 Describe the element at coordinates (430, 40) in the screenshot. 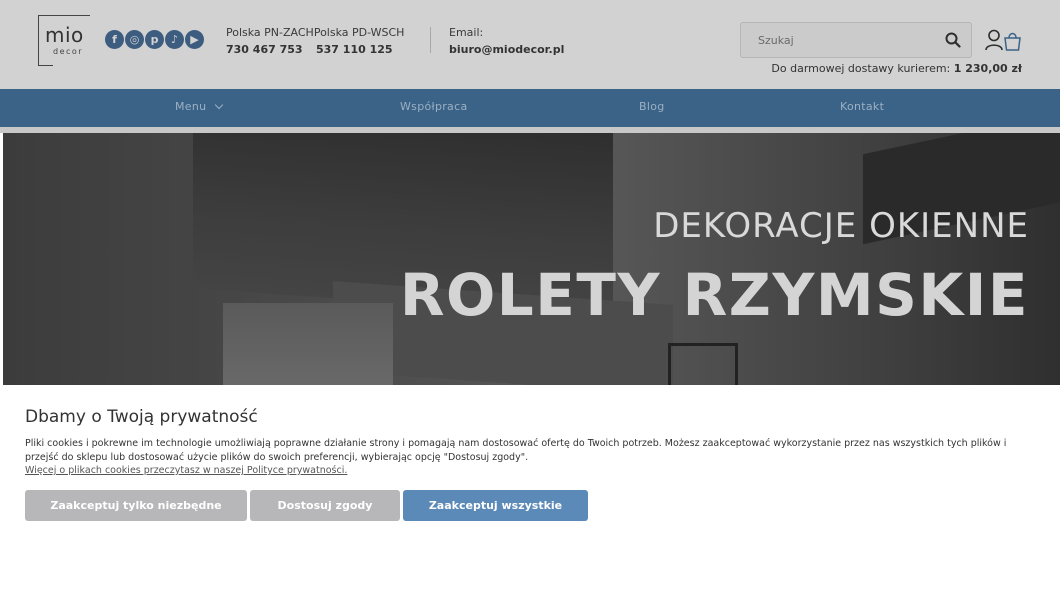

I see `header-divider` at that location.